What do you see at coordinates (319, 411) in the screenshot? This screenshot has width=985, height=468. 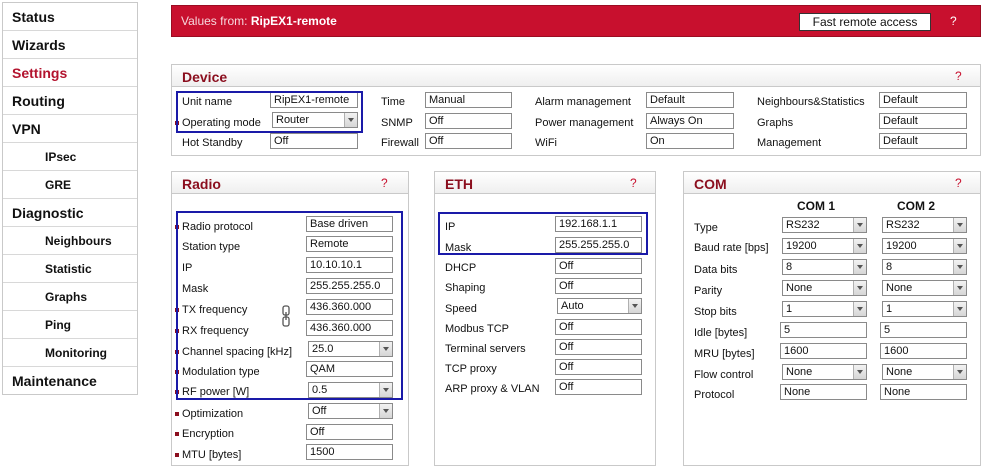 I see `optimization-value: Off` at bounding box center [319, 411].